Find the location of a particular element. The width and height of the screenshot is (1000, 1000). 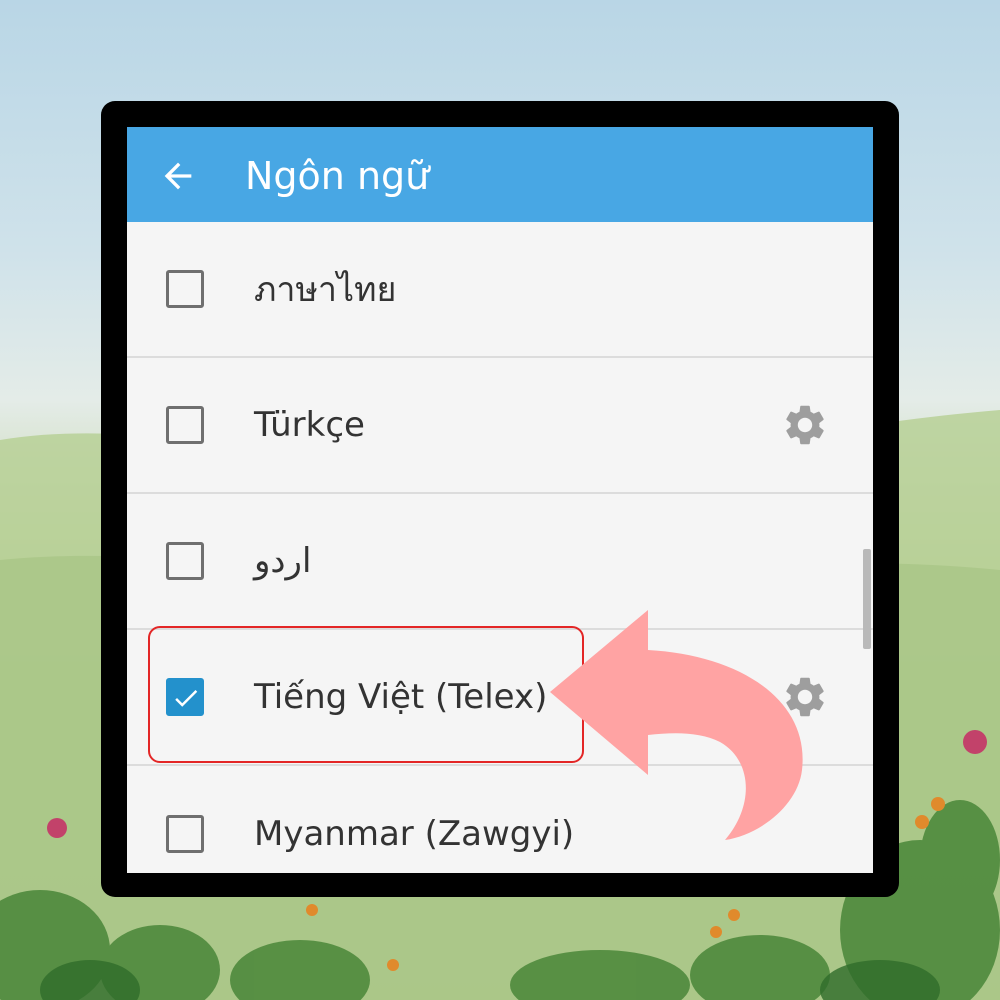

language-label: Myanmar (Zawgyi) is located at coordinates (414, 834).